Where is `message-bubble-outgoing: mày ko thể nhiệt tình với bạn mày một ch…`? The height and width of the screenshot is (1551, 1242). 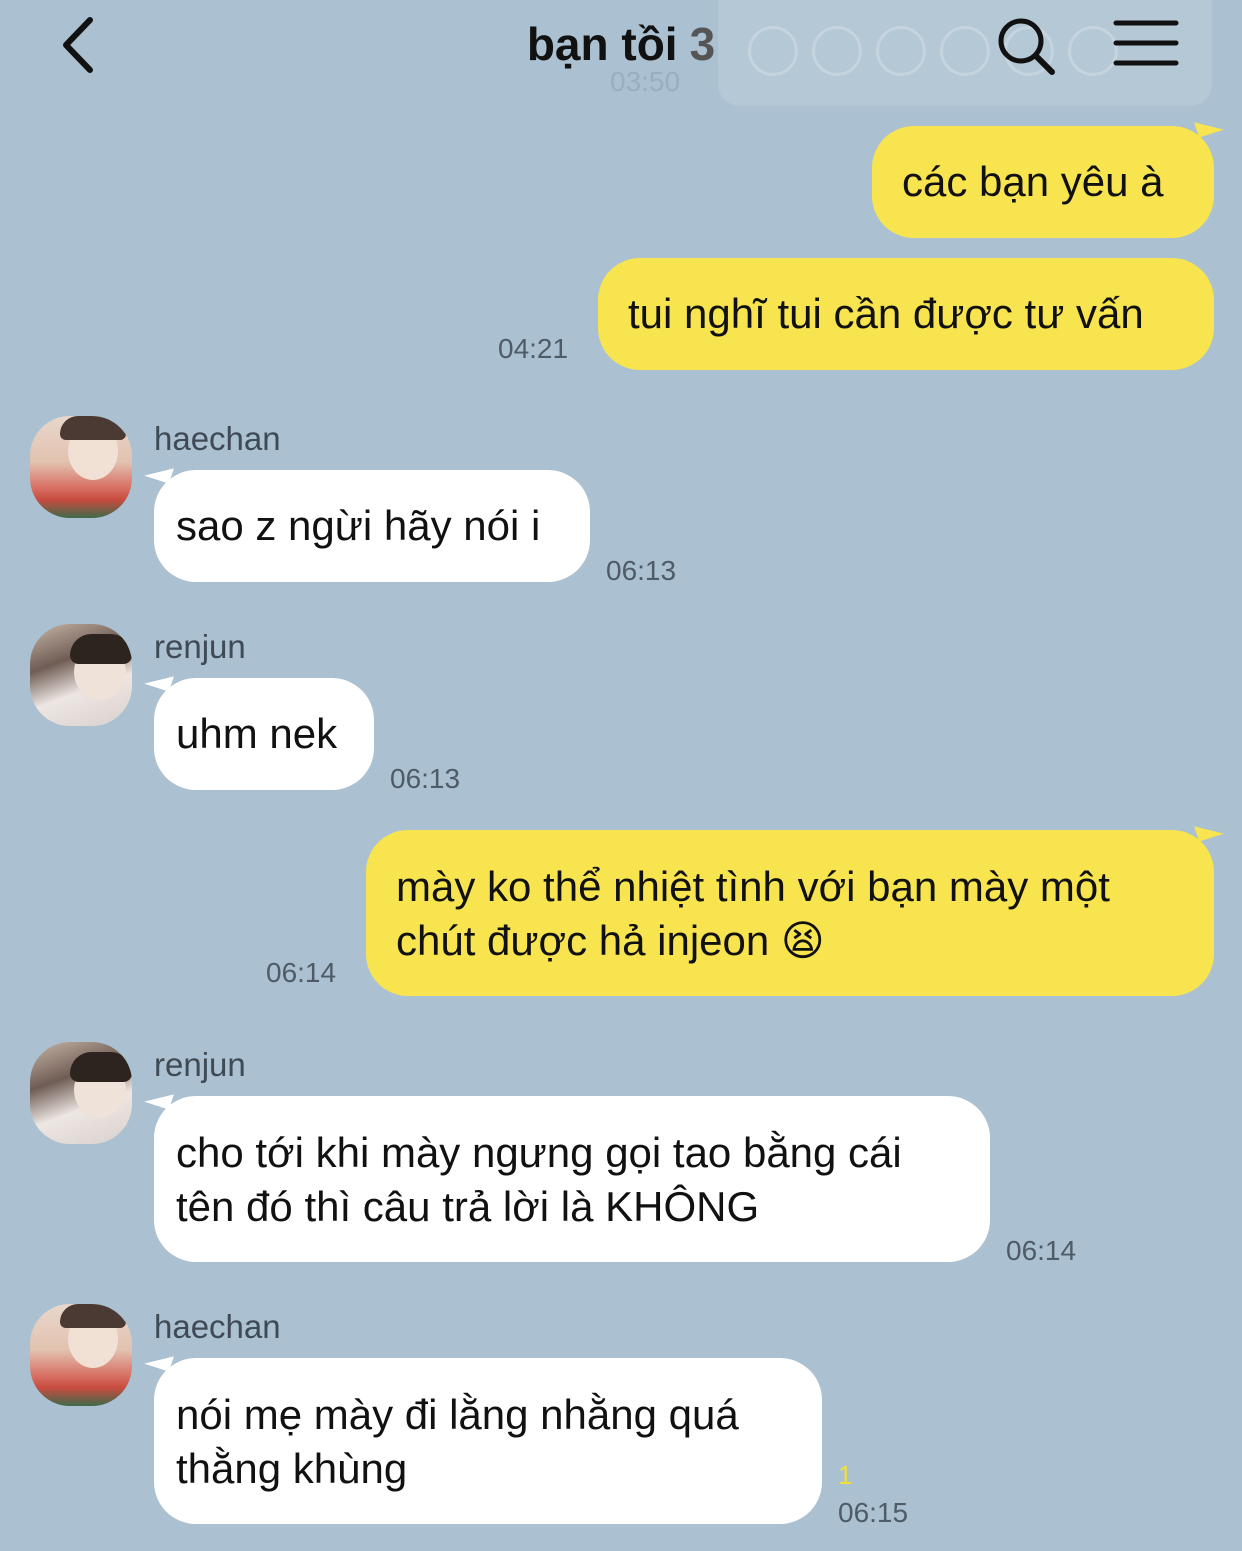 message-bubble-outgoing: mày ko thể nhiệt tình với bạn mày một ch… is located at coordinates (795, 907).